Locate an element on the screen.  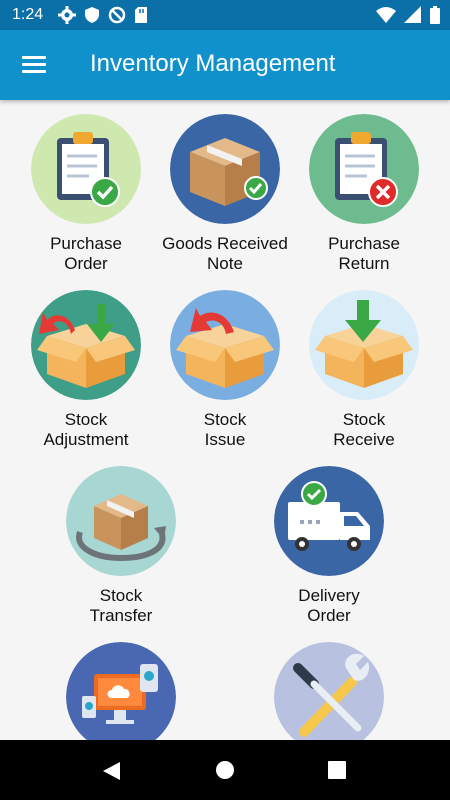
tile-stock-receive: Stock Receive is located at coordinates (364, 370).